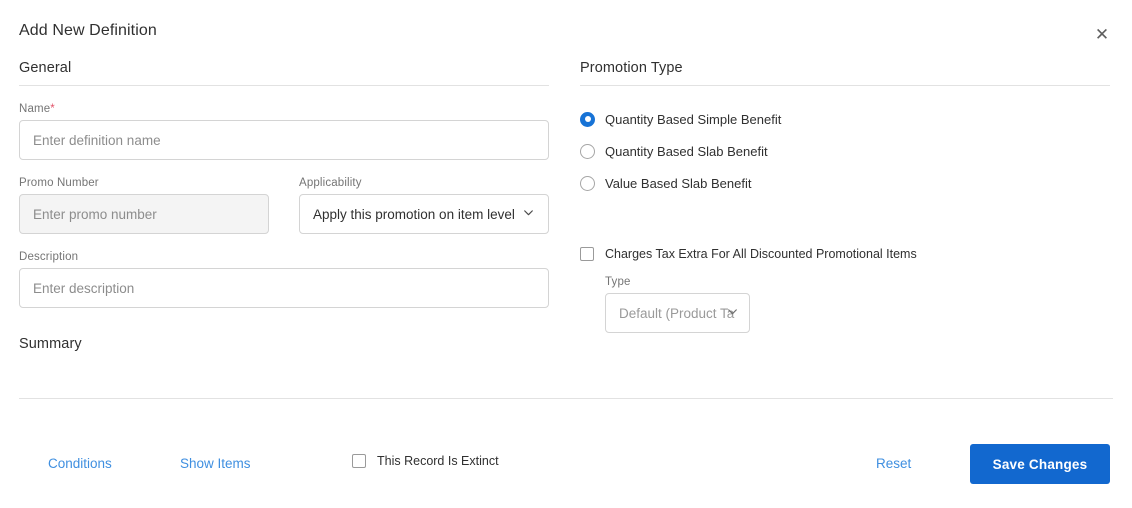 This screenshot has height=508, width=1132. I want to click on promotion-type-divider, so click(845, 85).